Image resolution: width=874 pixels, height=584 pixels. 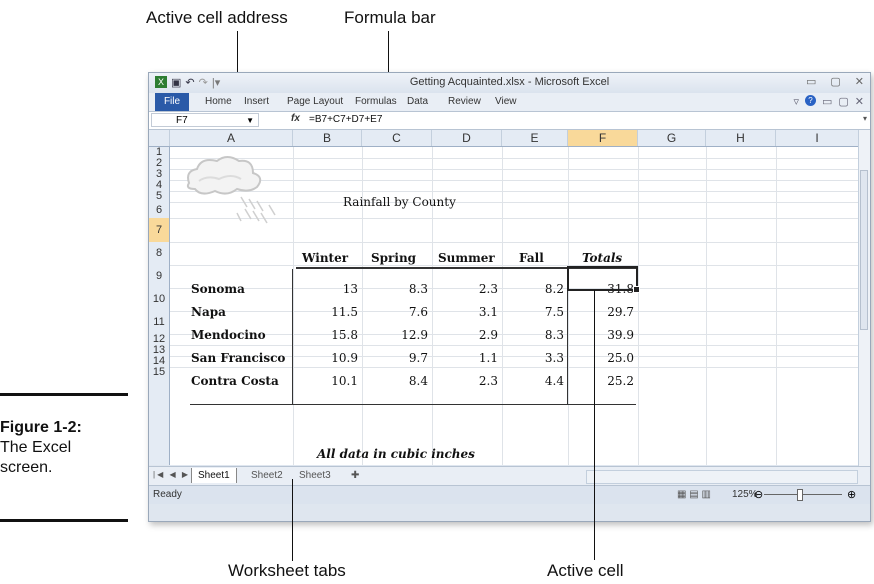 I want to click on tab-insert: Insert, so click(x=256, y=101).